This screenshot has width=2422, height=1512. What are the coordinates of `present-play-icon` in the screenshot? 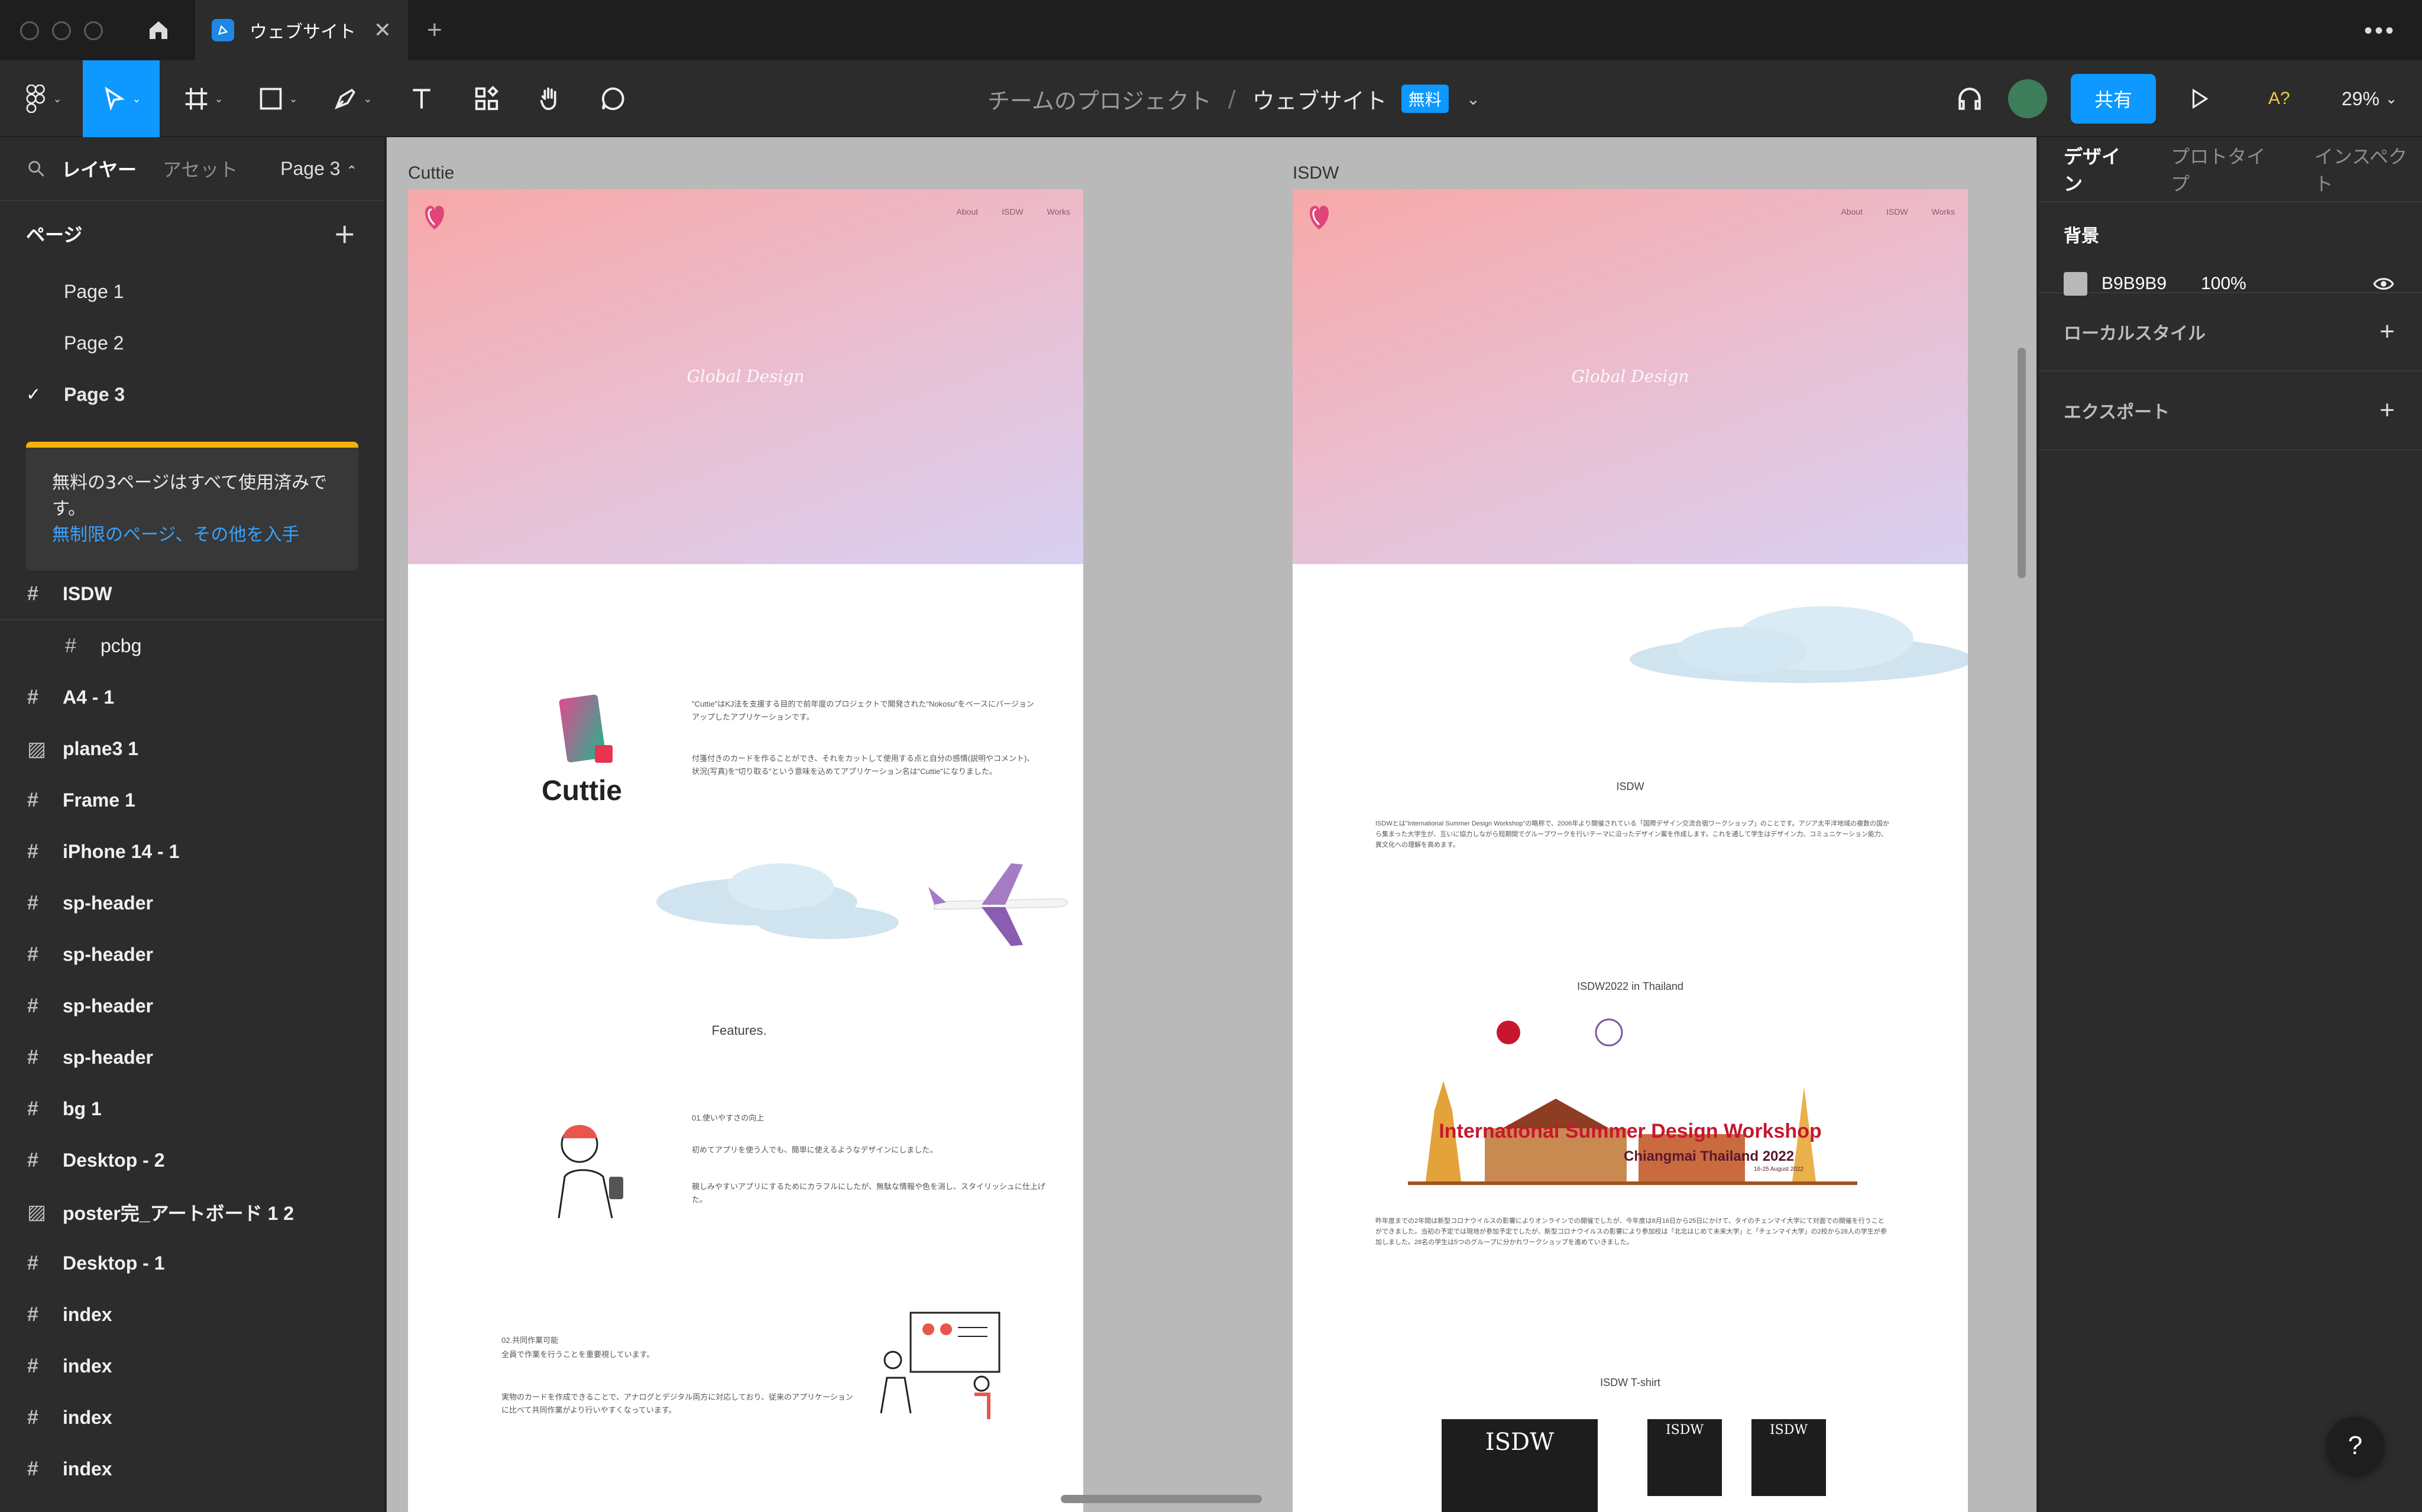 It's located at (2199, 98).